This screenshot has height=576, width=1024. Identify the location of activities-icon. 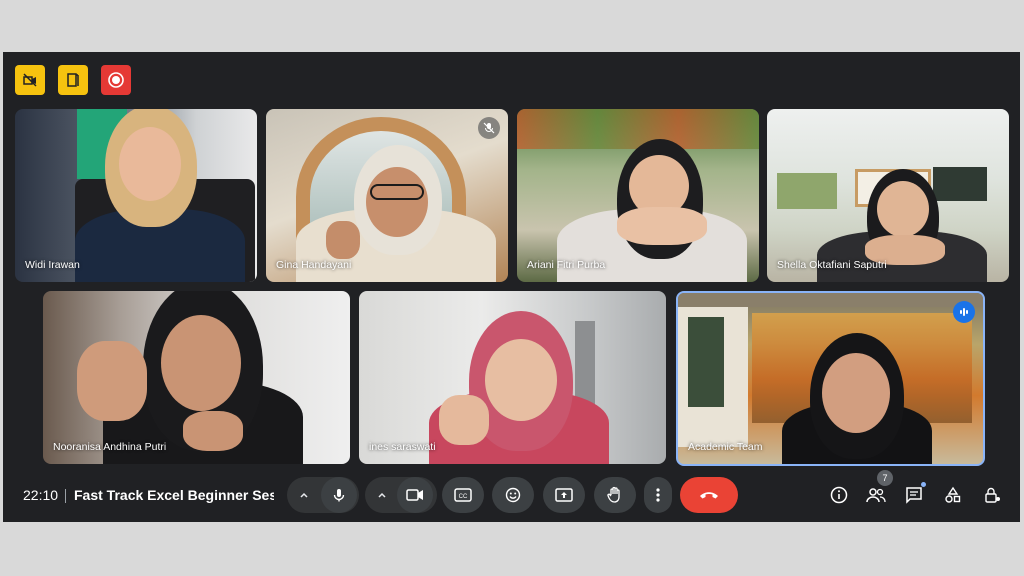
(953, 495).